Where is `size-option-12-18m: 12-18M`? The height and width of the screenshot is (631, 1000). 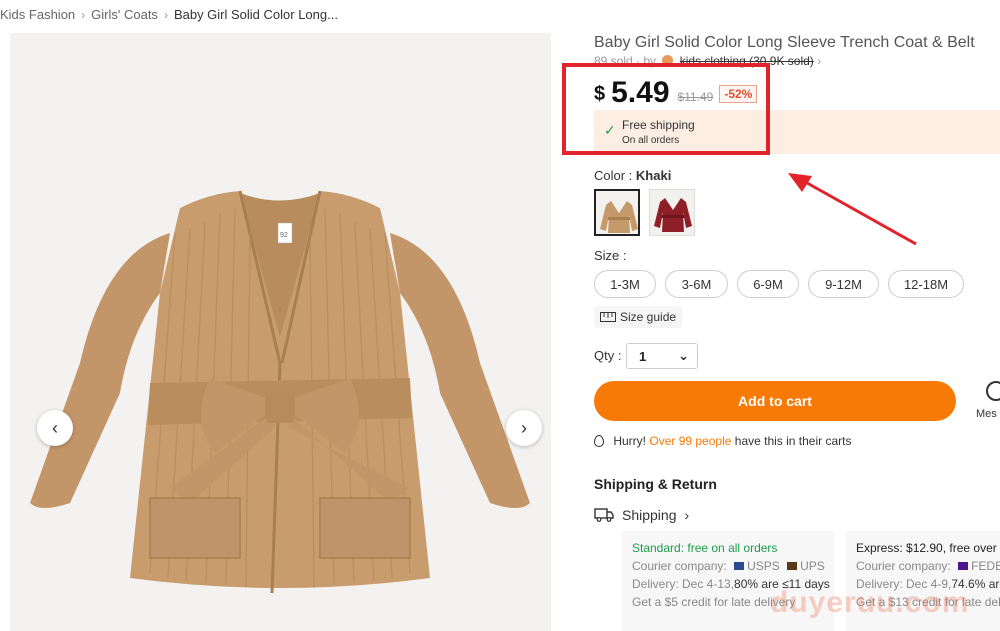
size-option-12-18m: 12-18M is located at coordinates (926, 284).